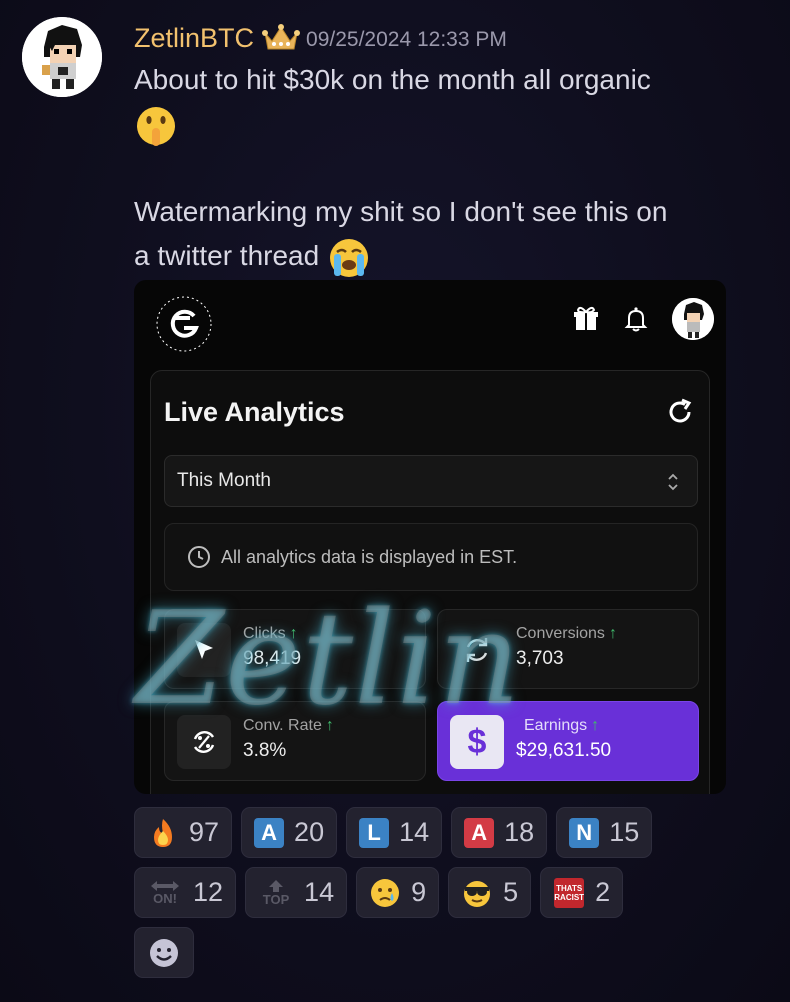 This screenshot has width=790, height=1002. I want to click on reaction-crying-face: 9, so click(398, 892).